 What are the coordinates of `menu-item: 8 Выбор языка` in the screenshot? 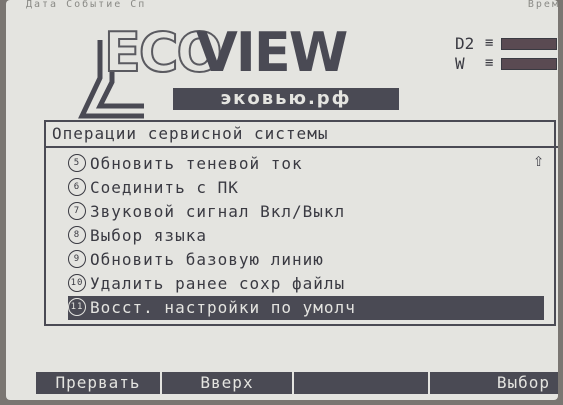 It's located at (306, 236).